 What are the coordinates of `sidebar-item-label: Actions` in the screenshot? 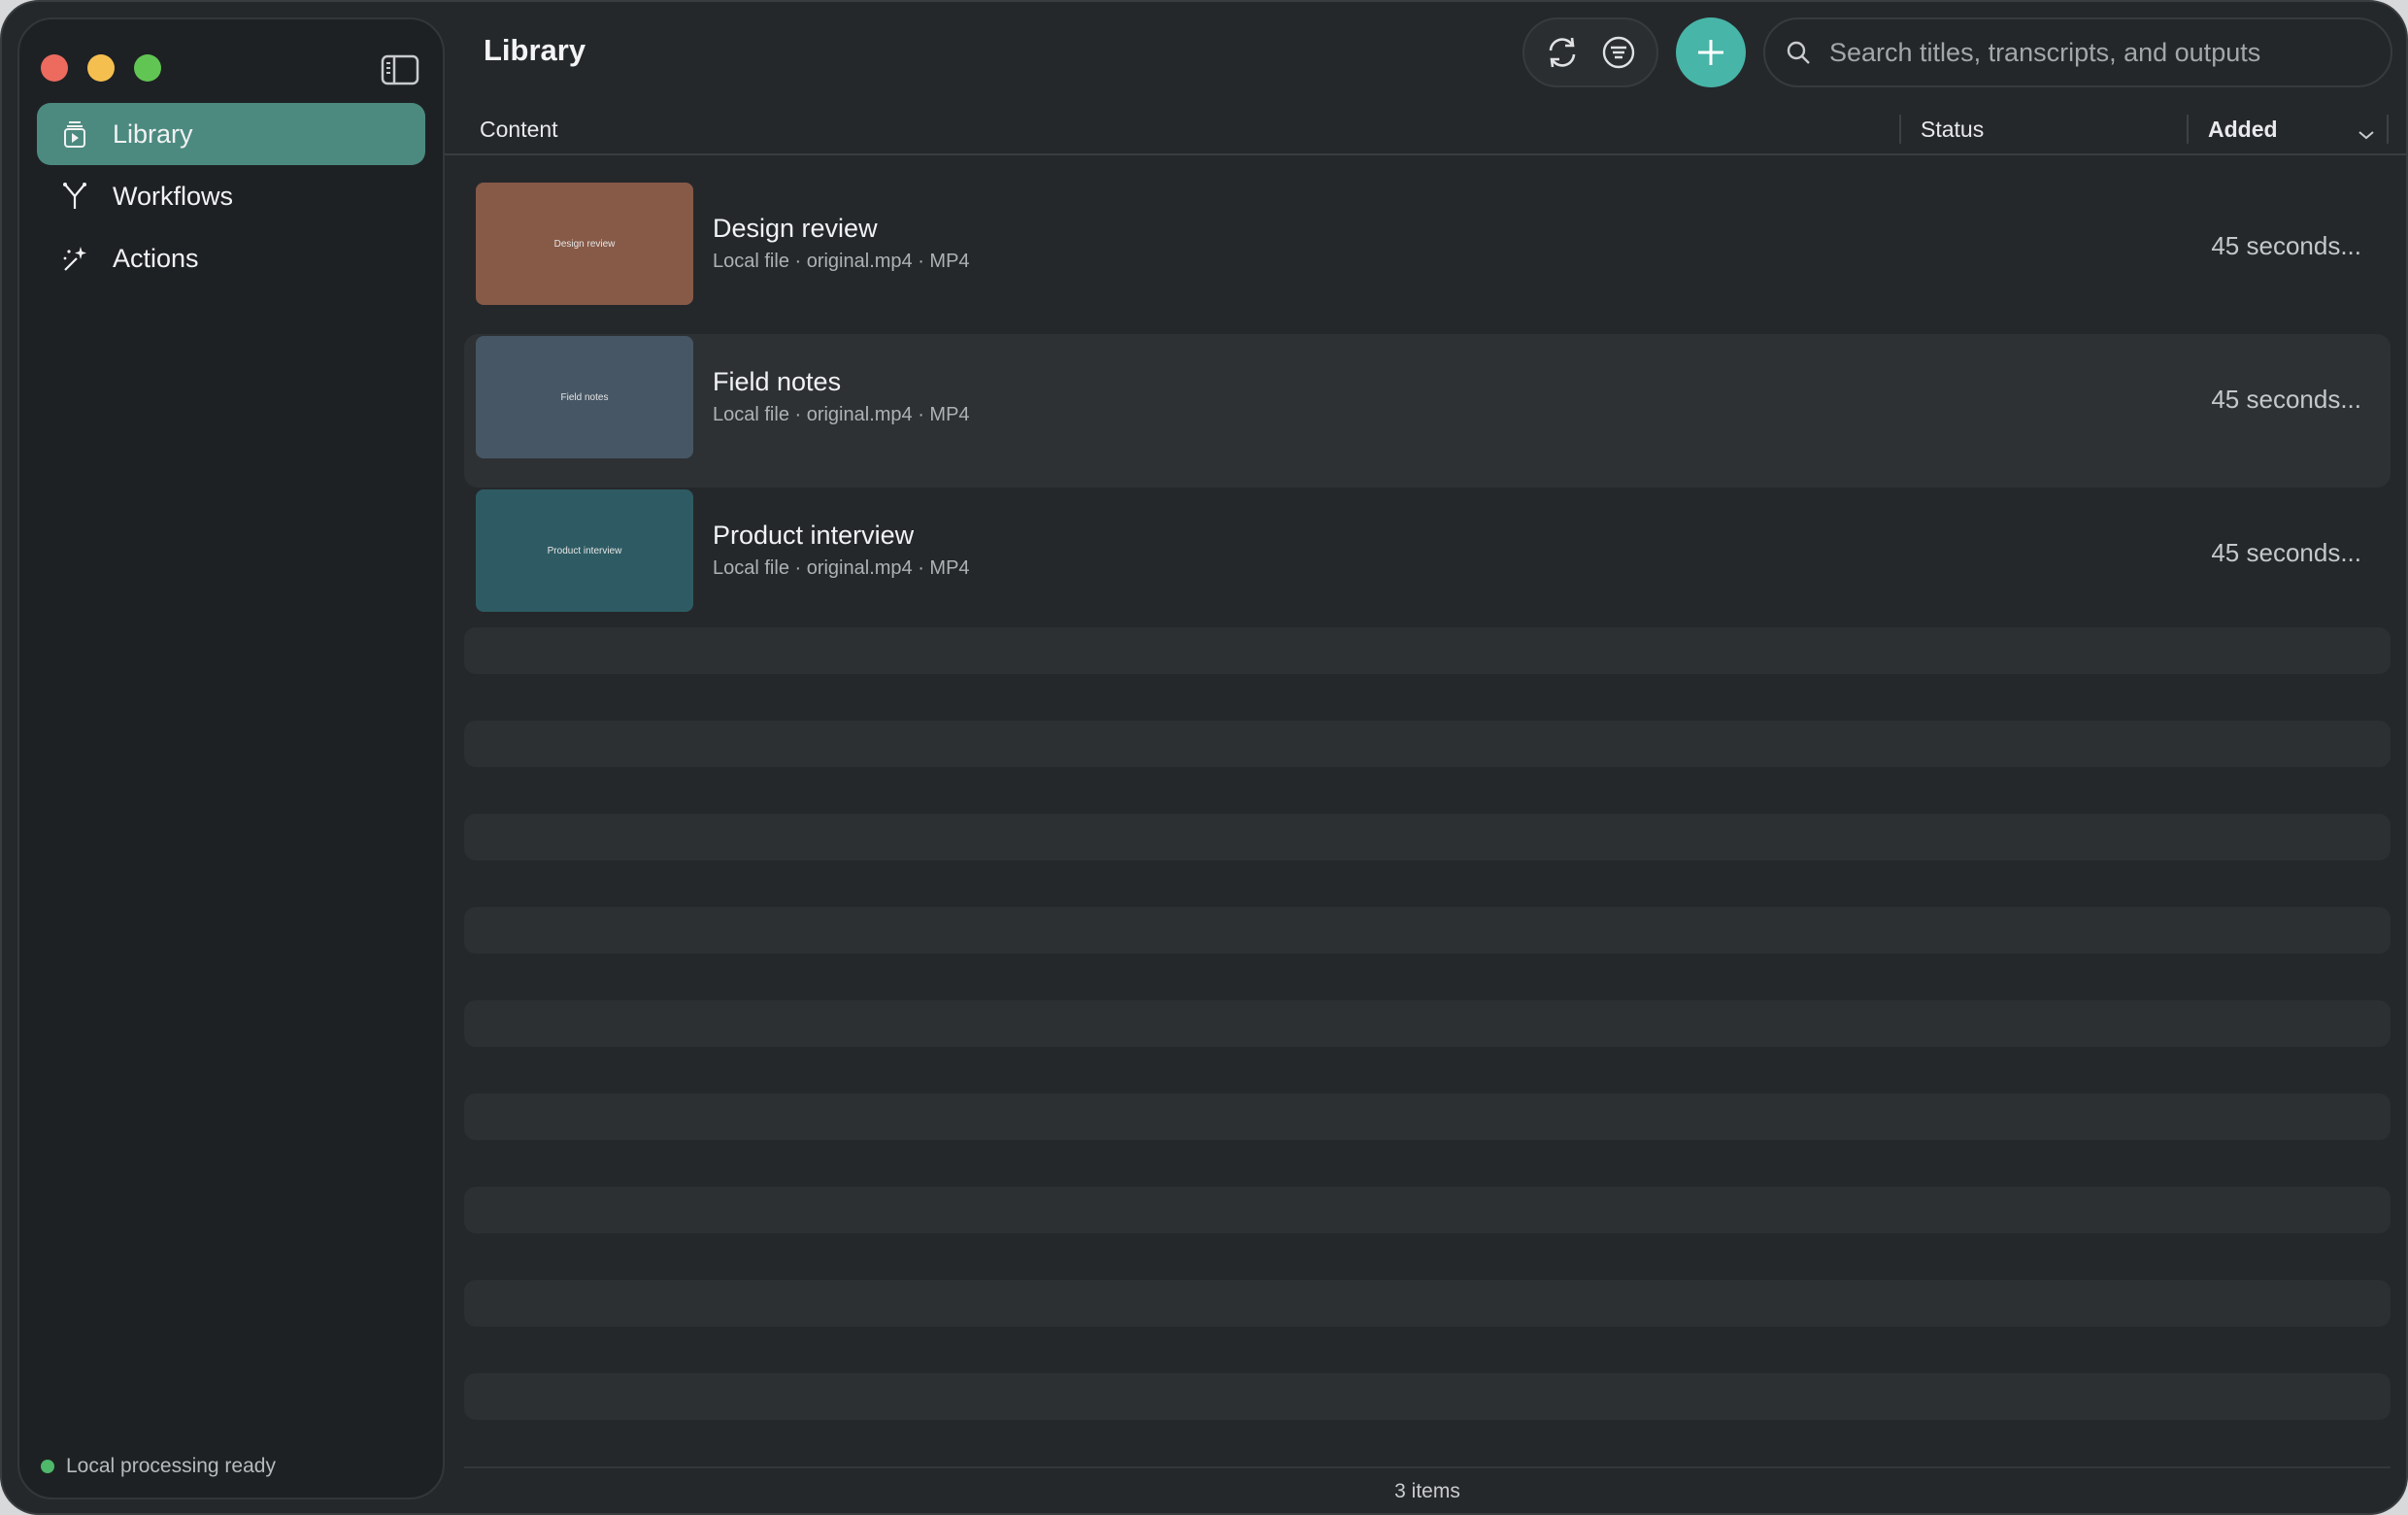 It's located at (156, 258).